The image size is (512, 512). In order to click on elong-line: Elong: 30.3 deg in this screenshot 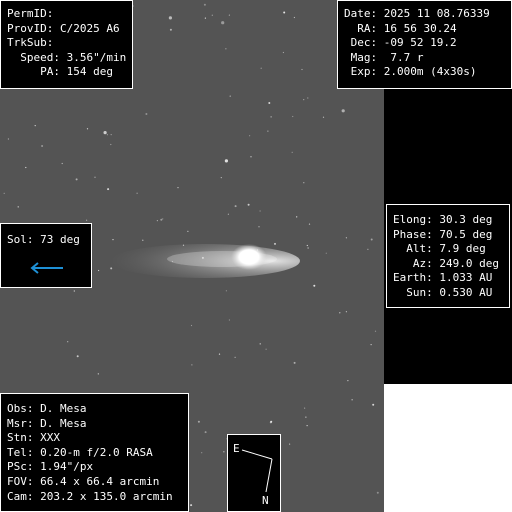, I will do `click(443, 219)`.